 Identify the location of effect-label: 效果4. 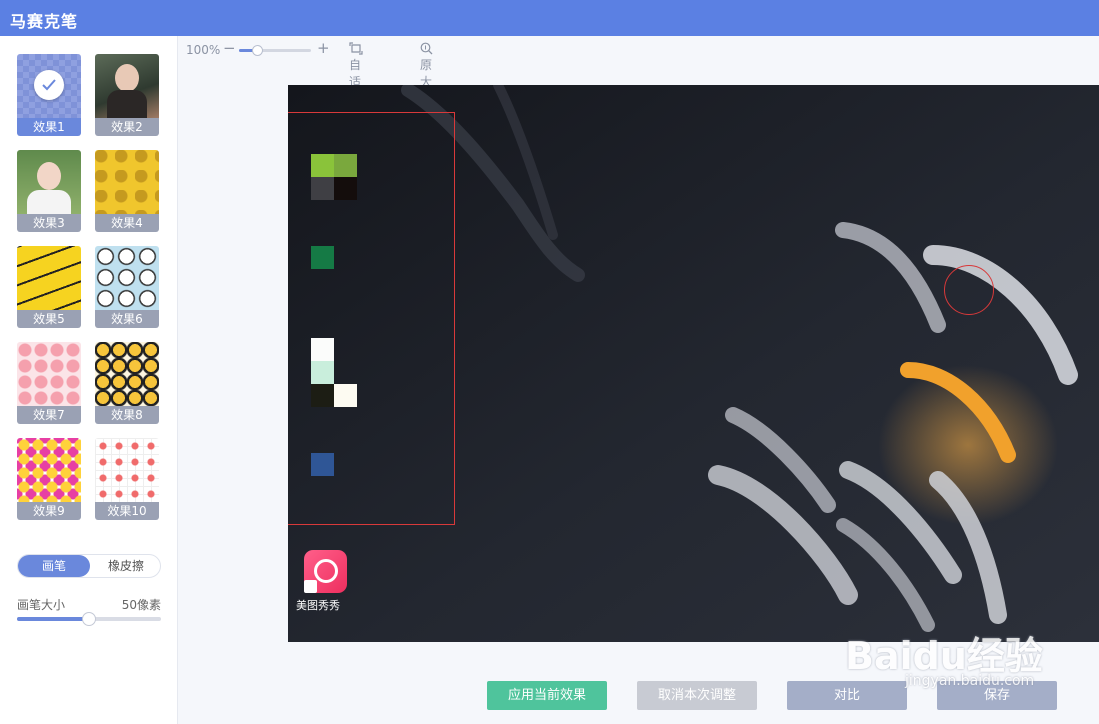
(127, 223).